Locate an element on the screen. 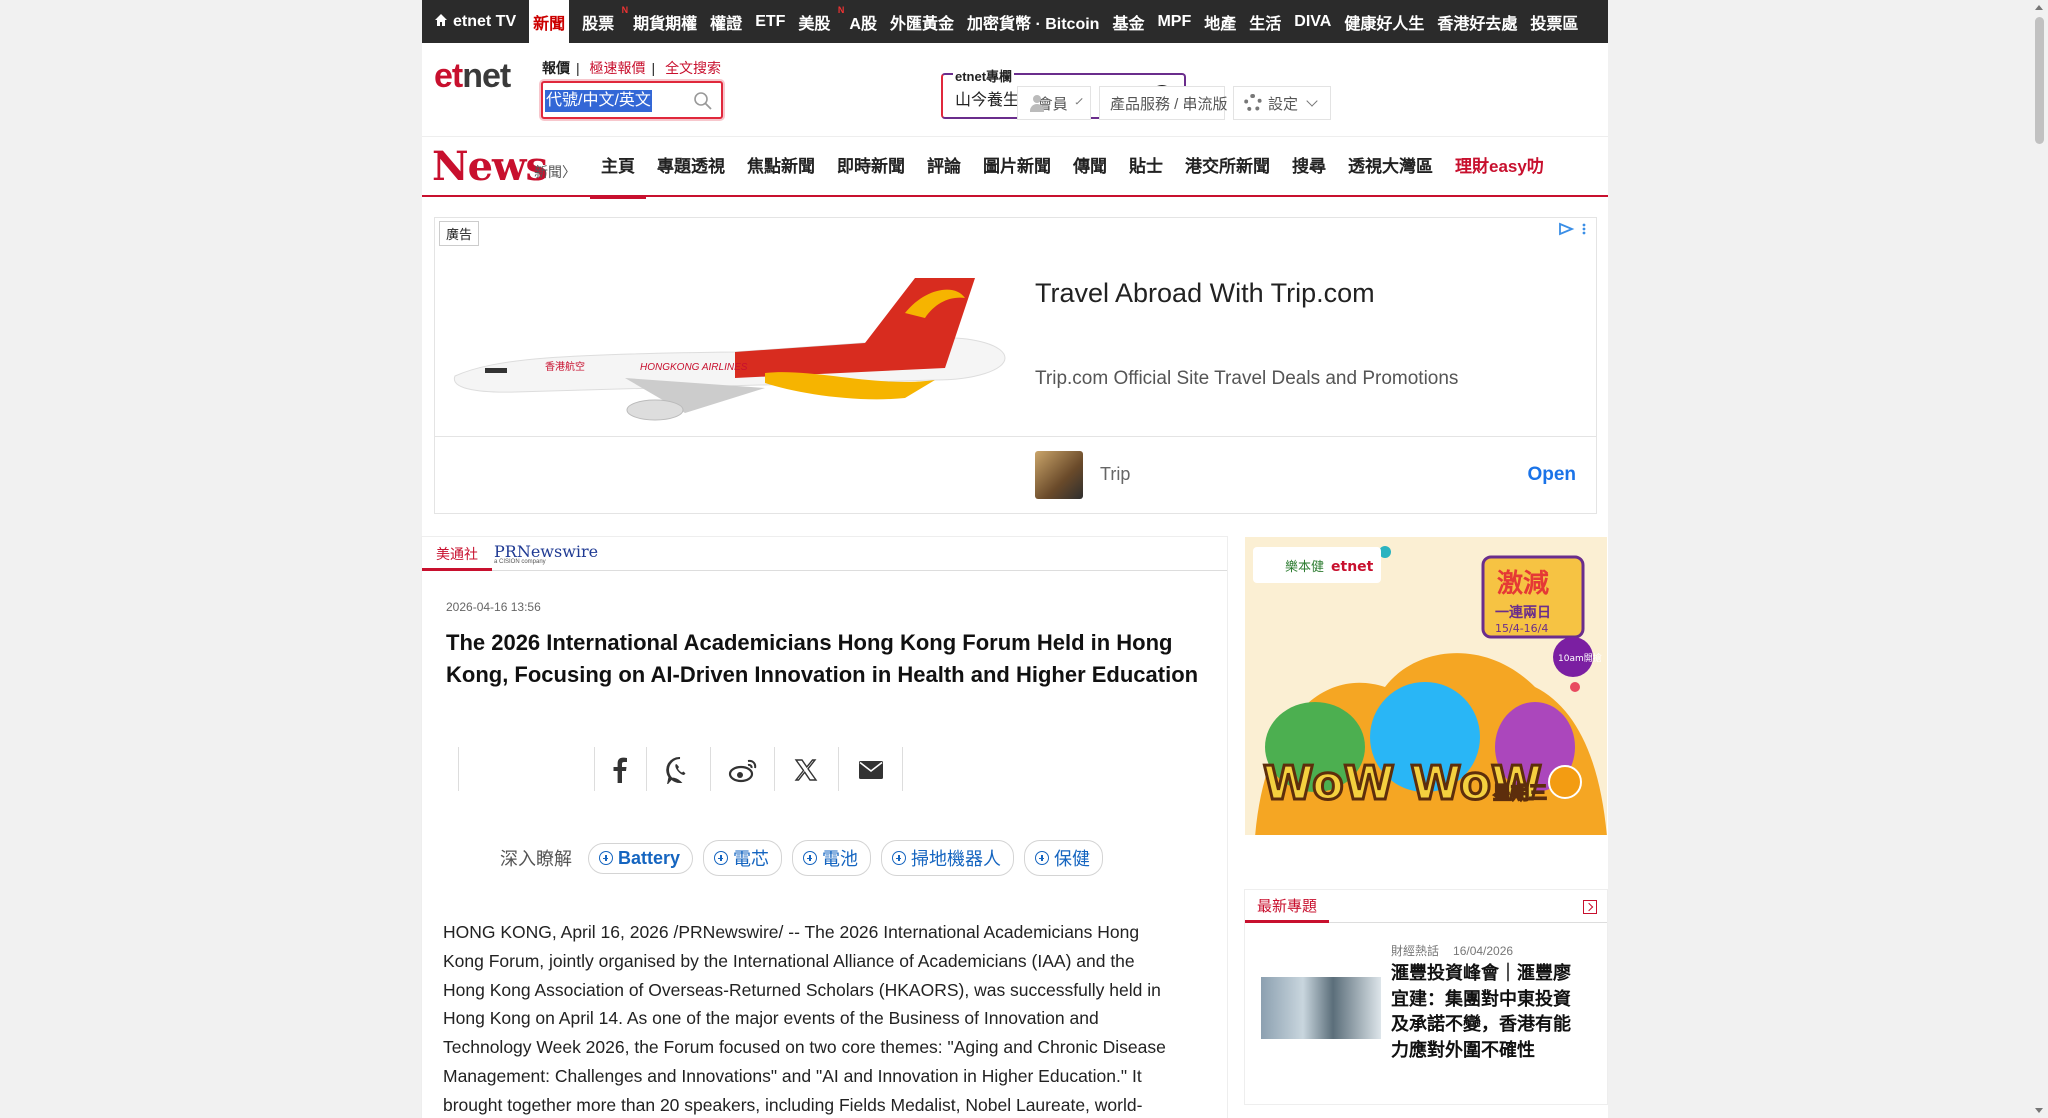 The image size is (2048, 1118). ad-open-button: Open is located at coordinates (1551, 475).